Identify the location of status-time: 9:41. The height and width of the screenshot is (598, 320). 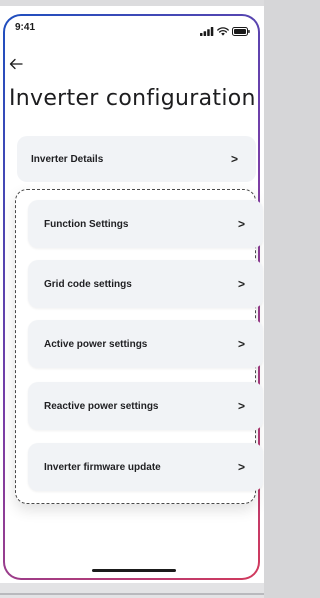
(25, 27).